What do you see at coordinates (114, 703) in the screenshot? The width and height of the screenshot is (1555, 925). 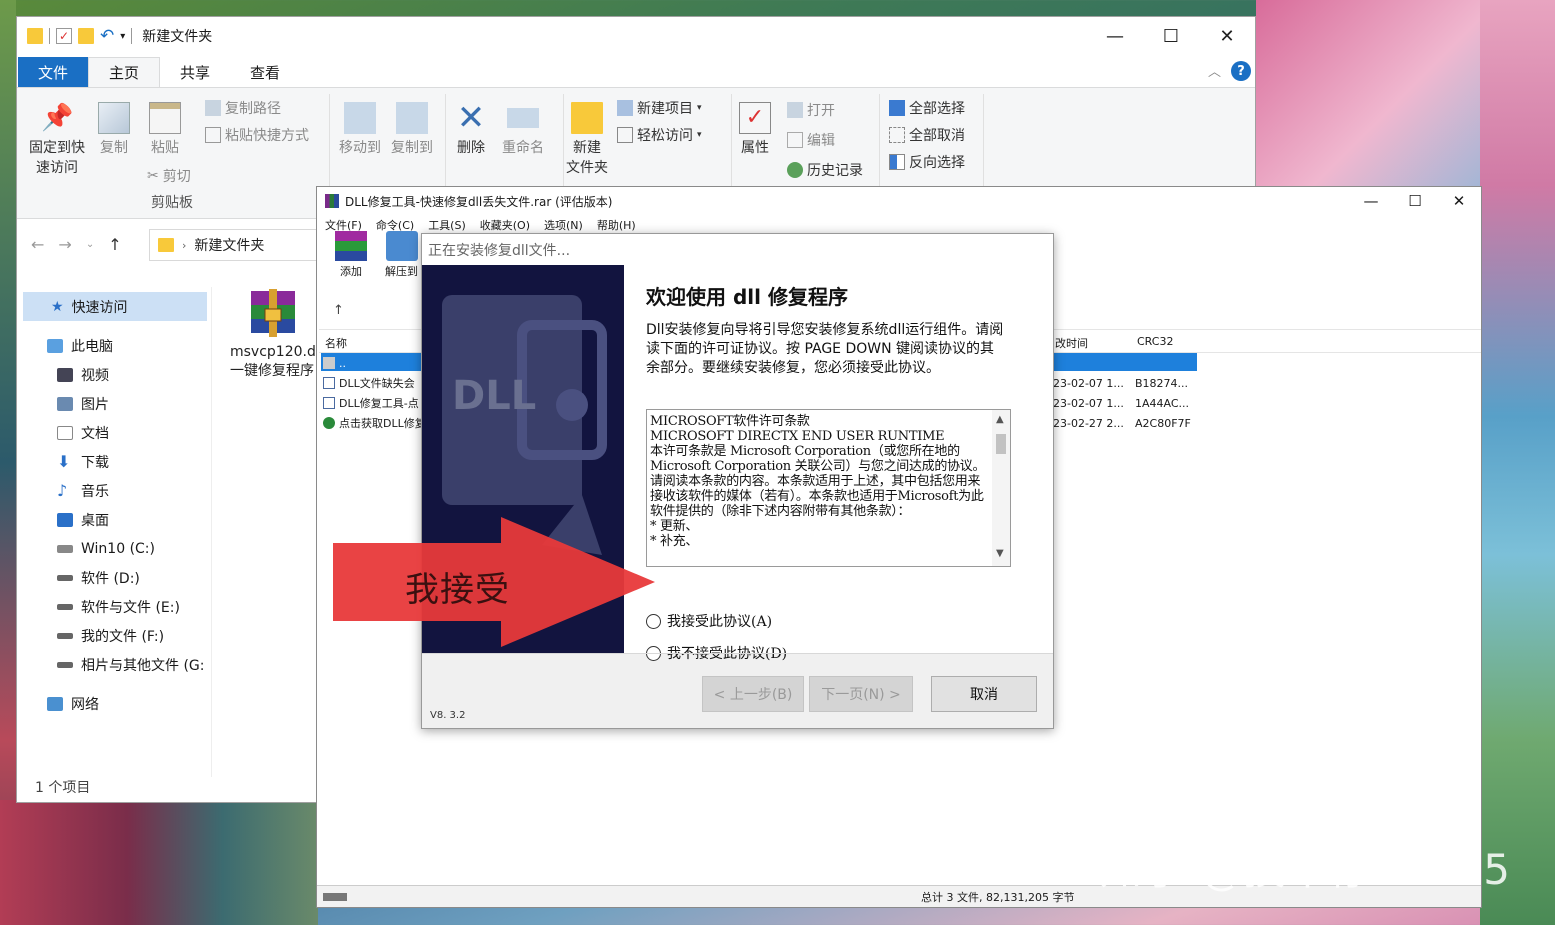 I see `nav-item-network: 网络` at bounding box center [114, 703].